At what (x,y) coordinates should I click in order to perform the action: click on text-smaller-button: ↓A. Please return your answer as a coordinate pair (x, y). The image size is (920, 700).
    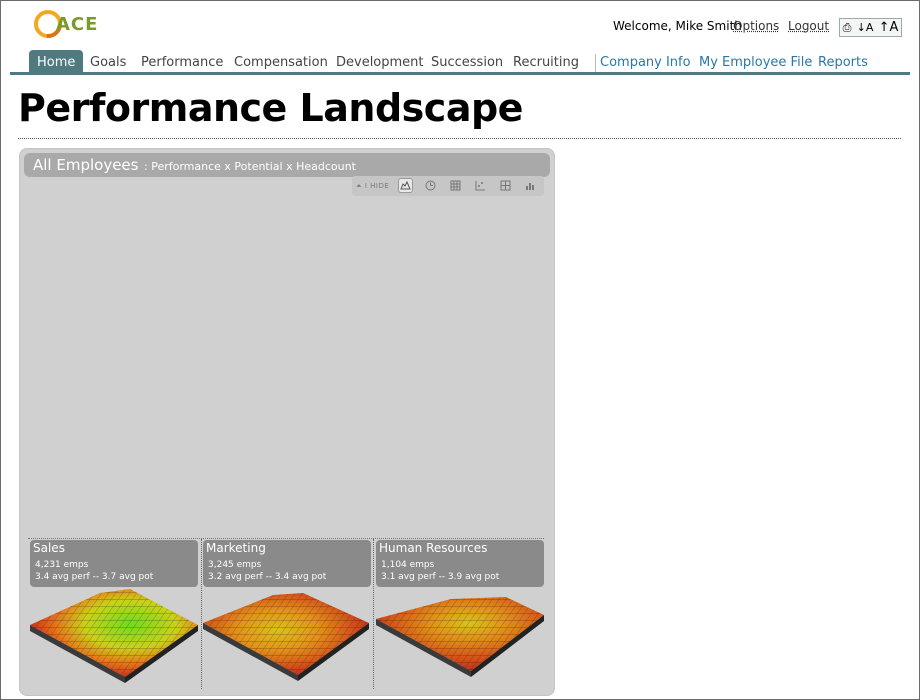
    Looking at the image, I should click on (865, 27).